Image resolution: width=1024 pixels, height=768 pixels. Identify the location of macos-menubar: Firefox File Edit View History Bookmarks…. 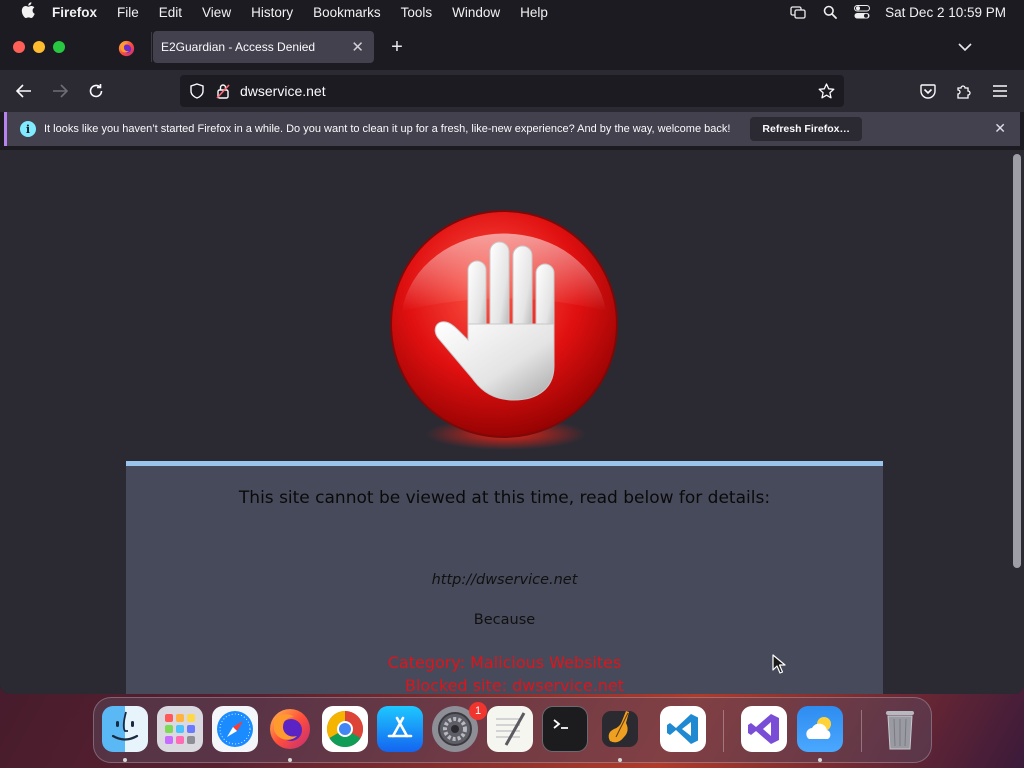
(512, 12).